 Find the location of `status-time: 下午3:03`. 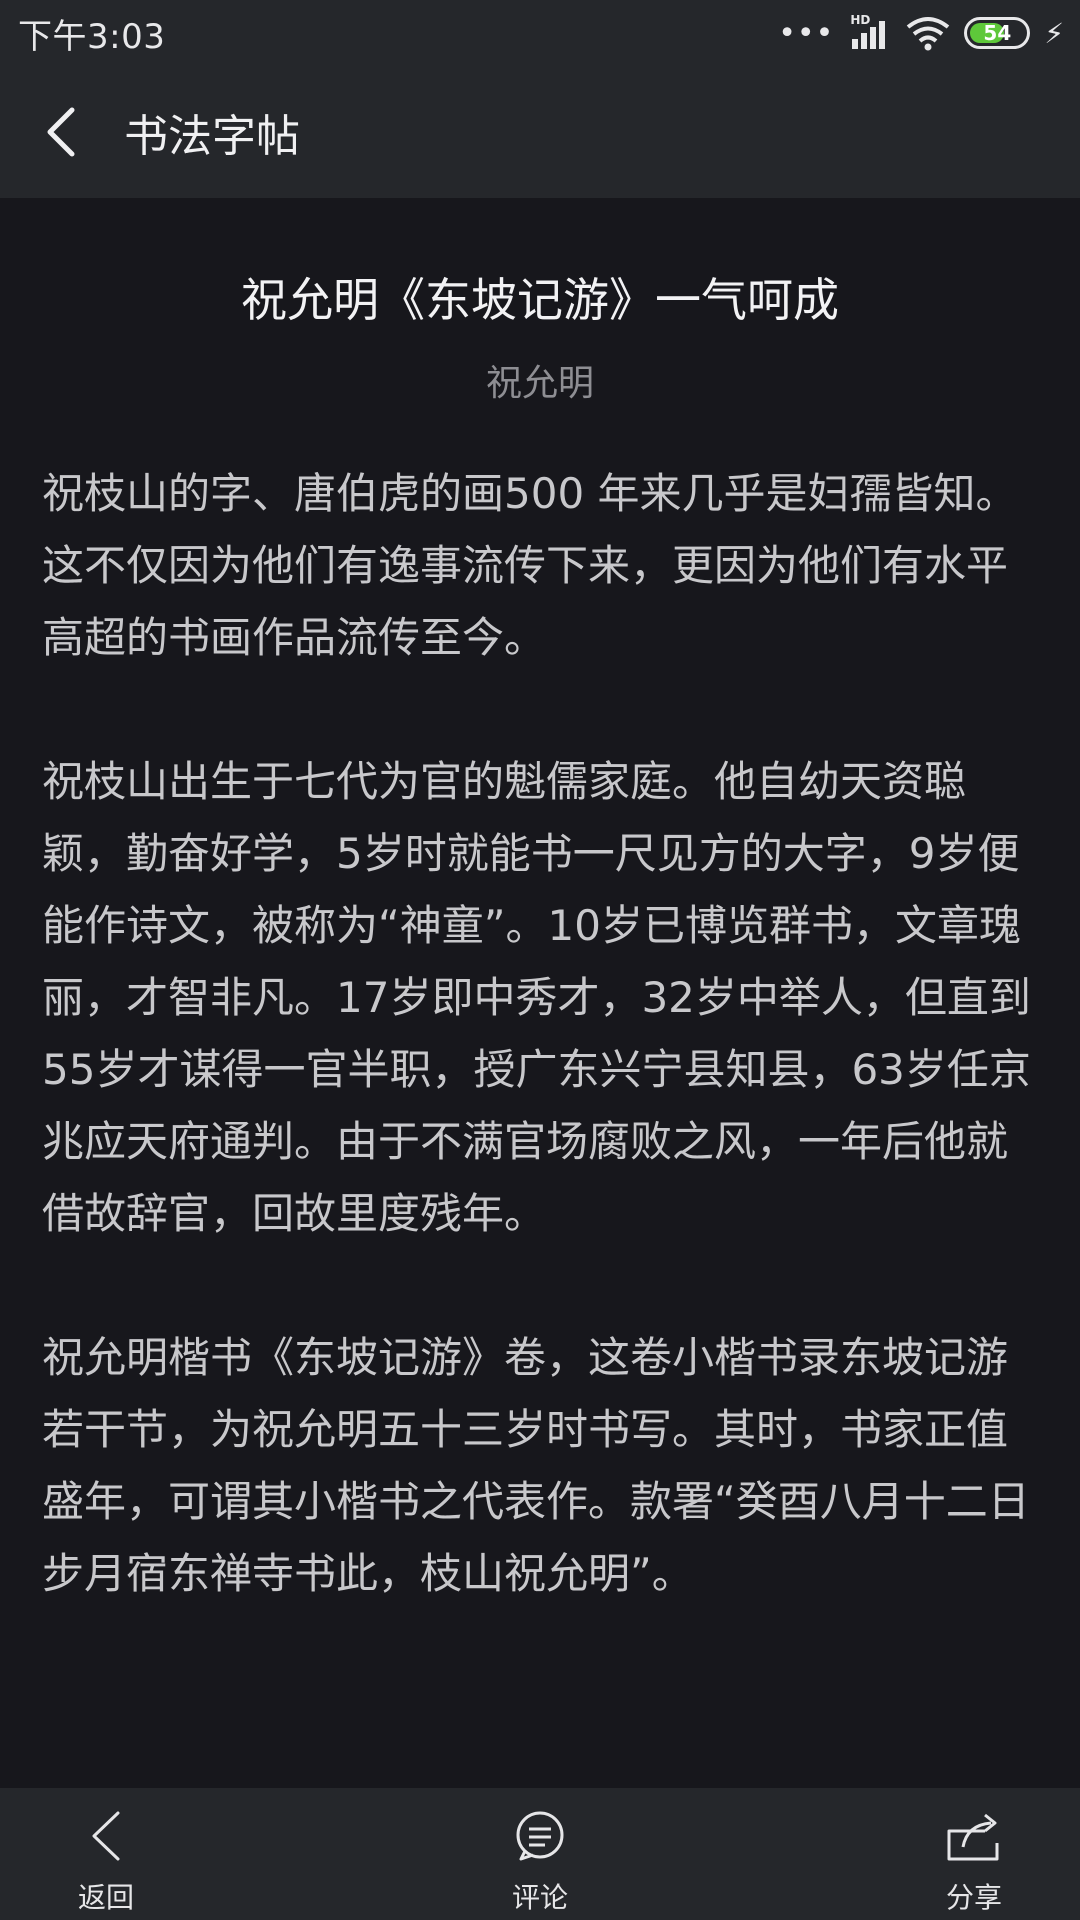

status-time: 下午3:03 is located at coordinates (92, 36).